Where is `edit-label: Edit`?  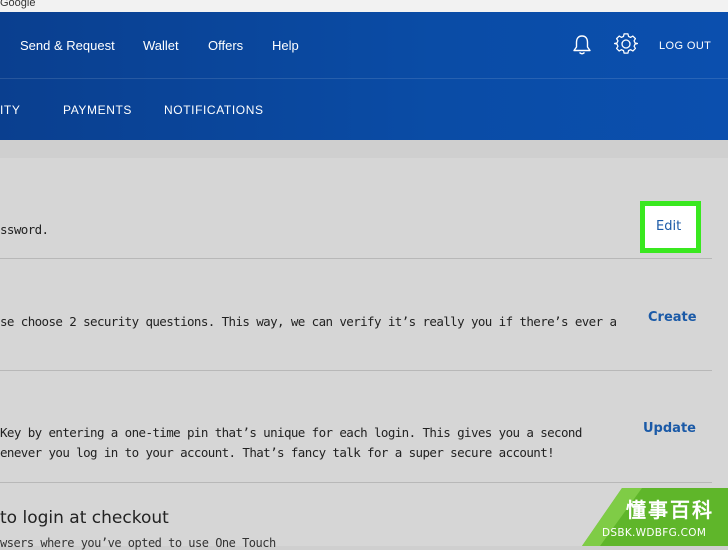 edit-label: Edit is located at coordinates (669, 226).